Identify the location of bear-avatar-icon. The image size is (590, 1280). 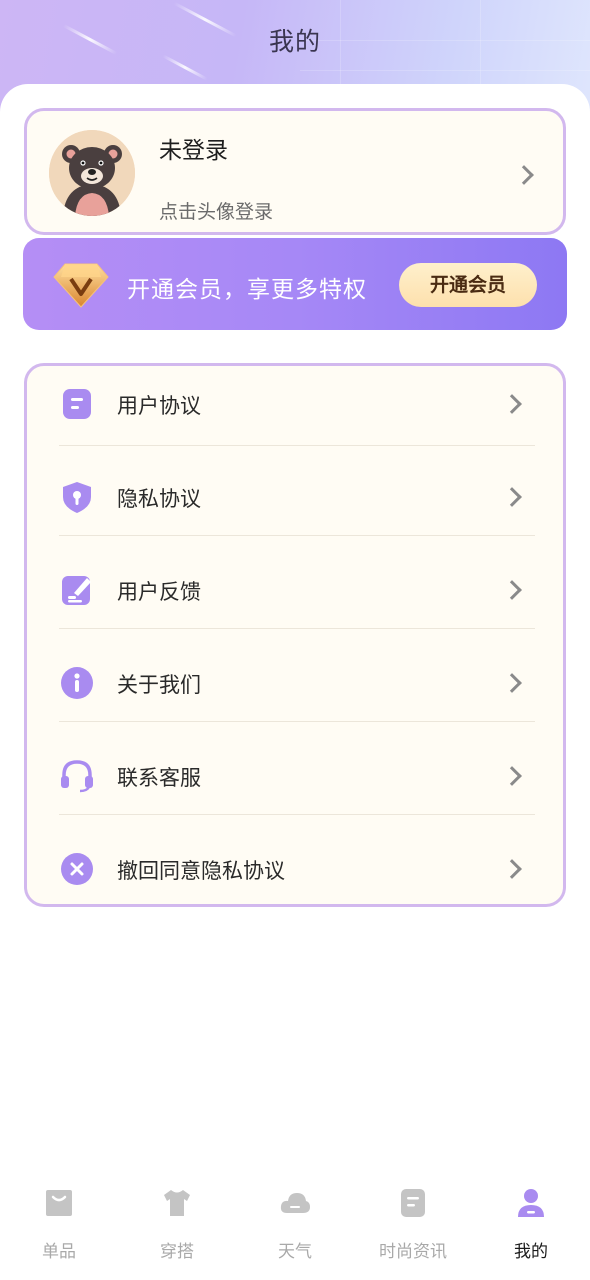
(92, 173).